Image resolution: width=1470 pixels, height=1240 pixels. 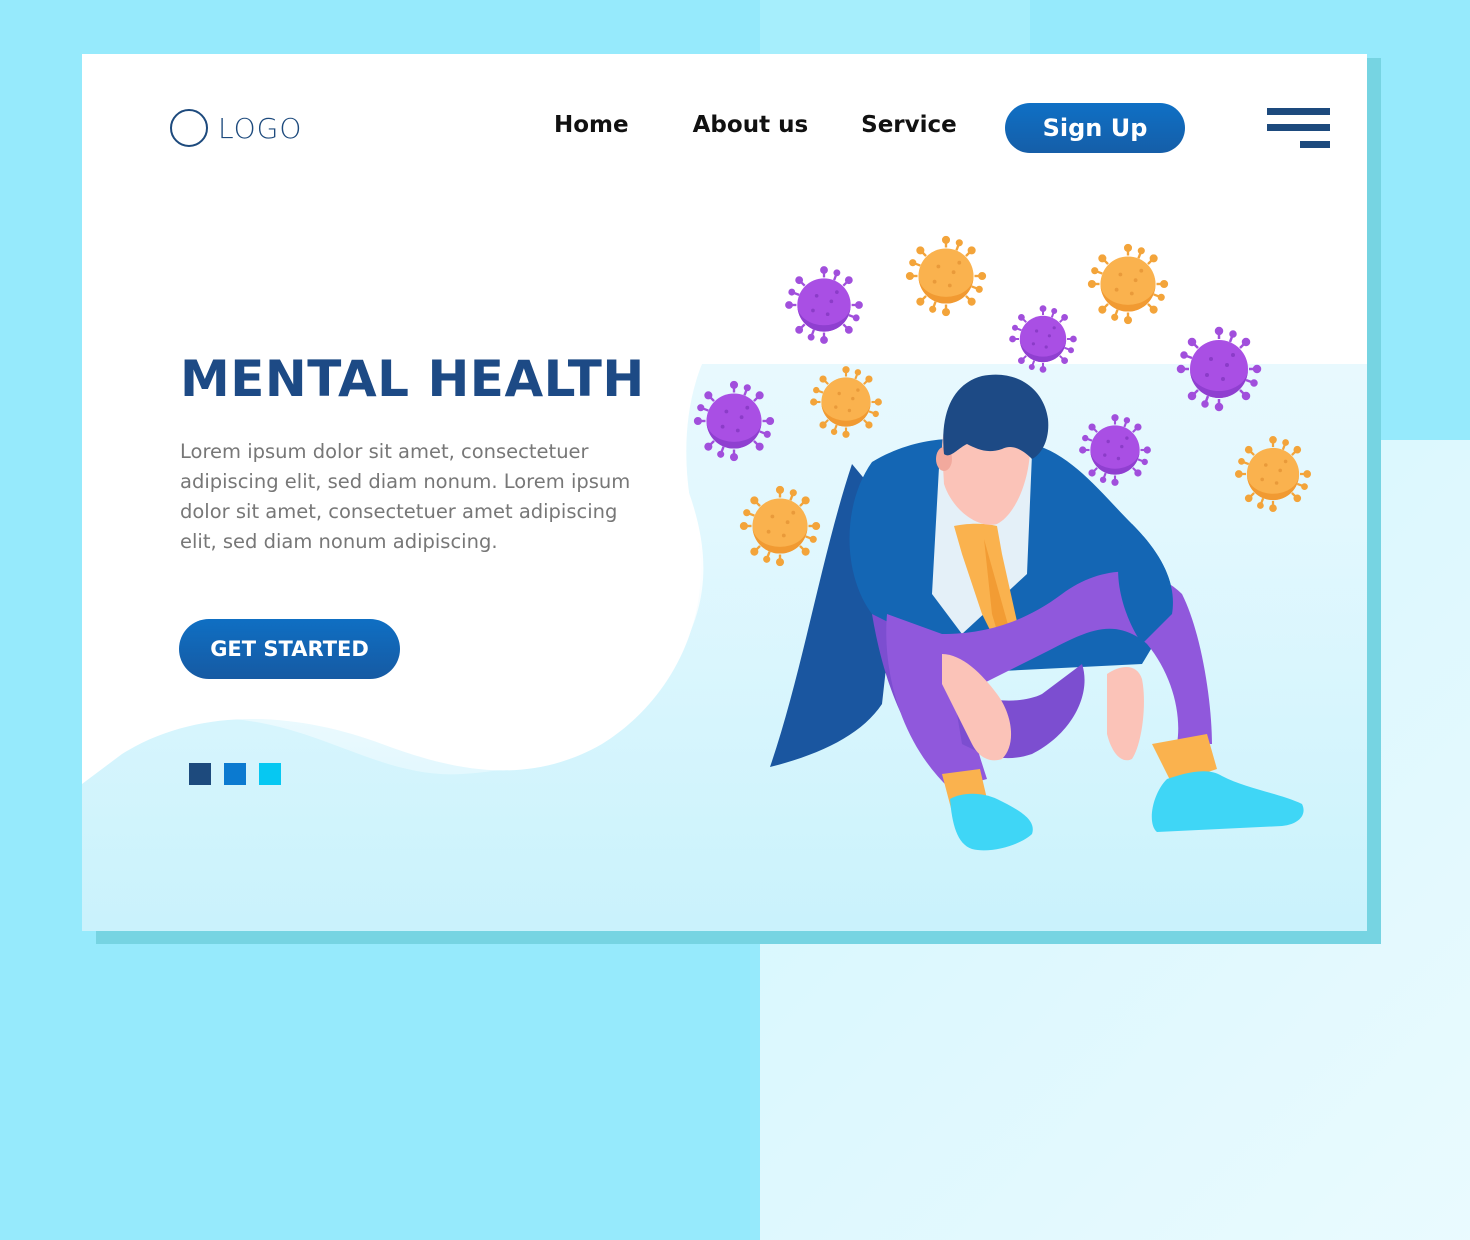 I want to click on stressed-man-figure, so click(x=1037, y=612).